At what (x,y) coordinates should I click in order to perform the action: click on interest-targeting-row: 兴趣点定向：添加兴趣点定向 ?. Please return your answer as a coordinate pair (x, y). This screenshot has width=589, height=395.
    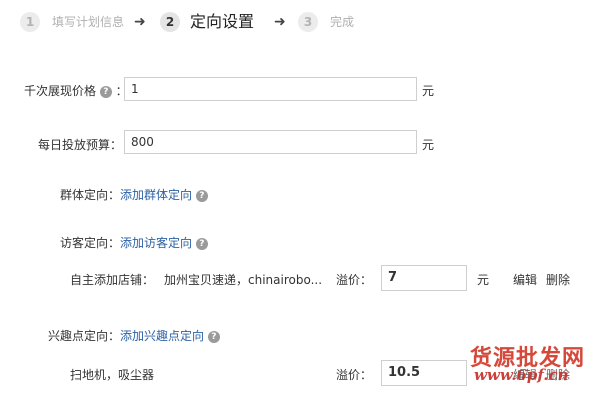
    Looking at the image, I should click on (134, 335).